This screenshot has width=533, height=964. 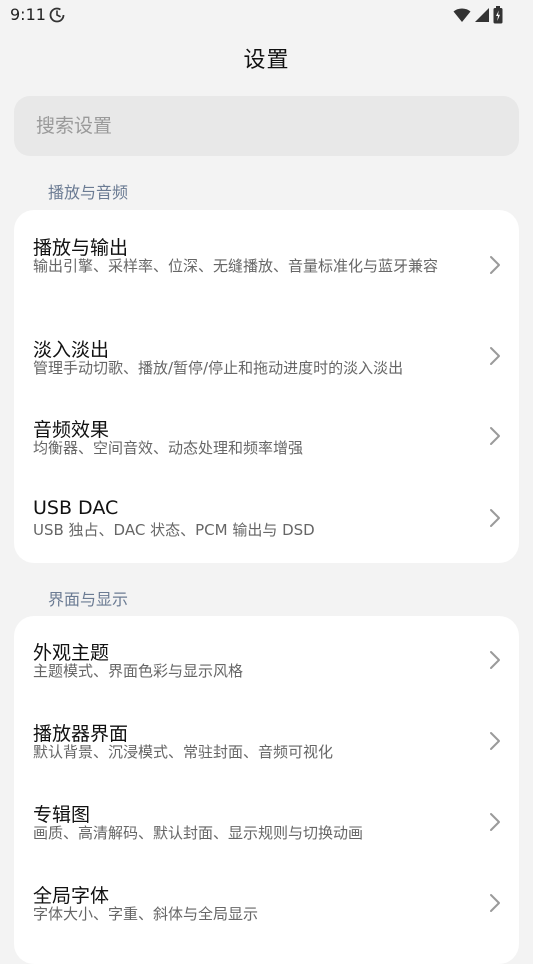 I want to click on section-header-interface-display: 界面与显示, so click(x=88, y=599).